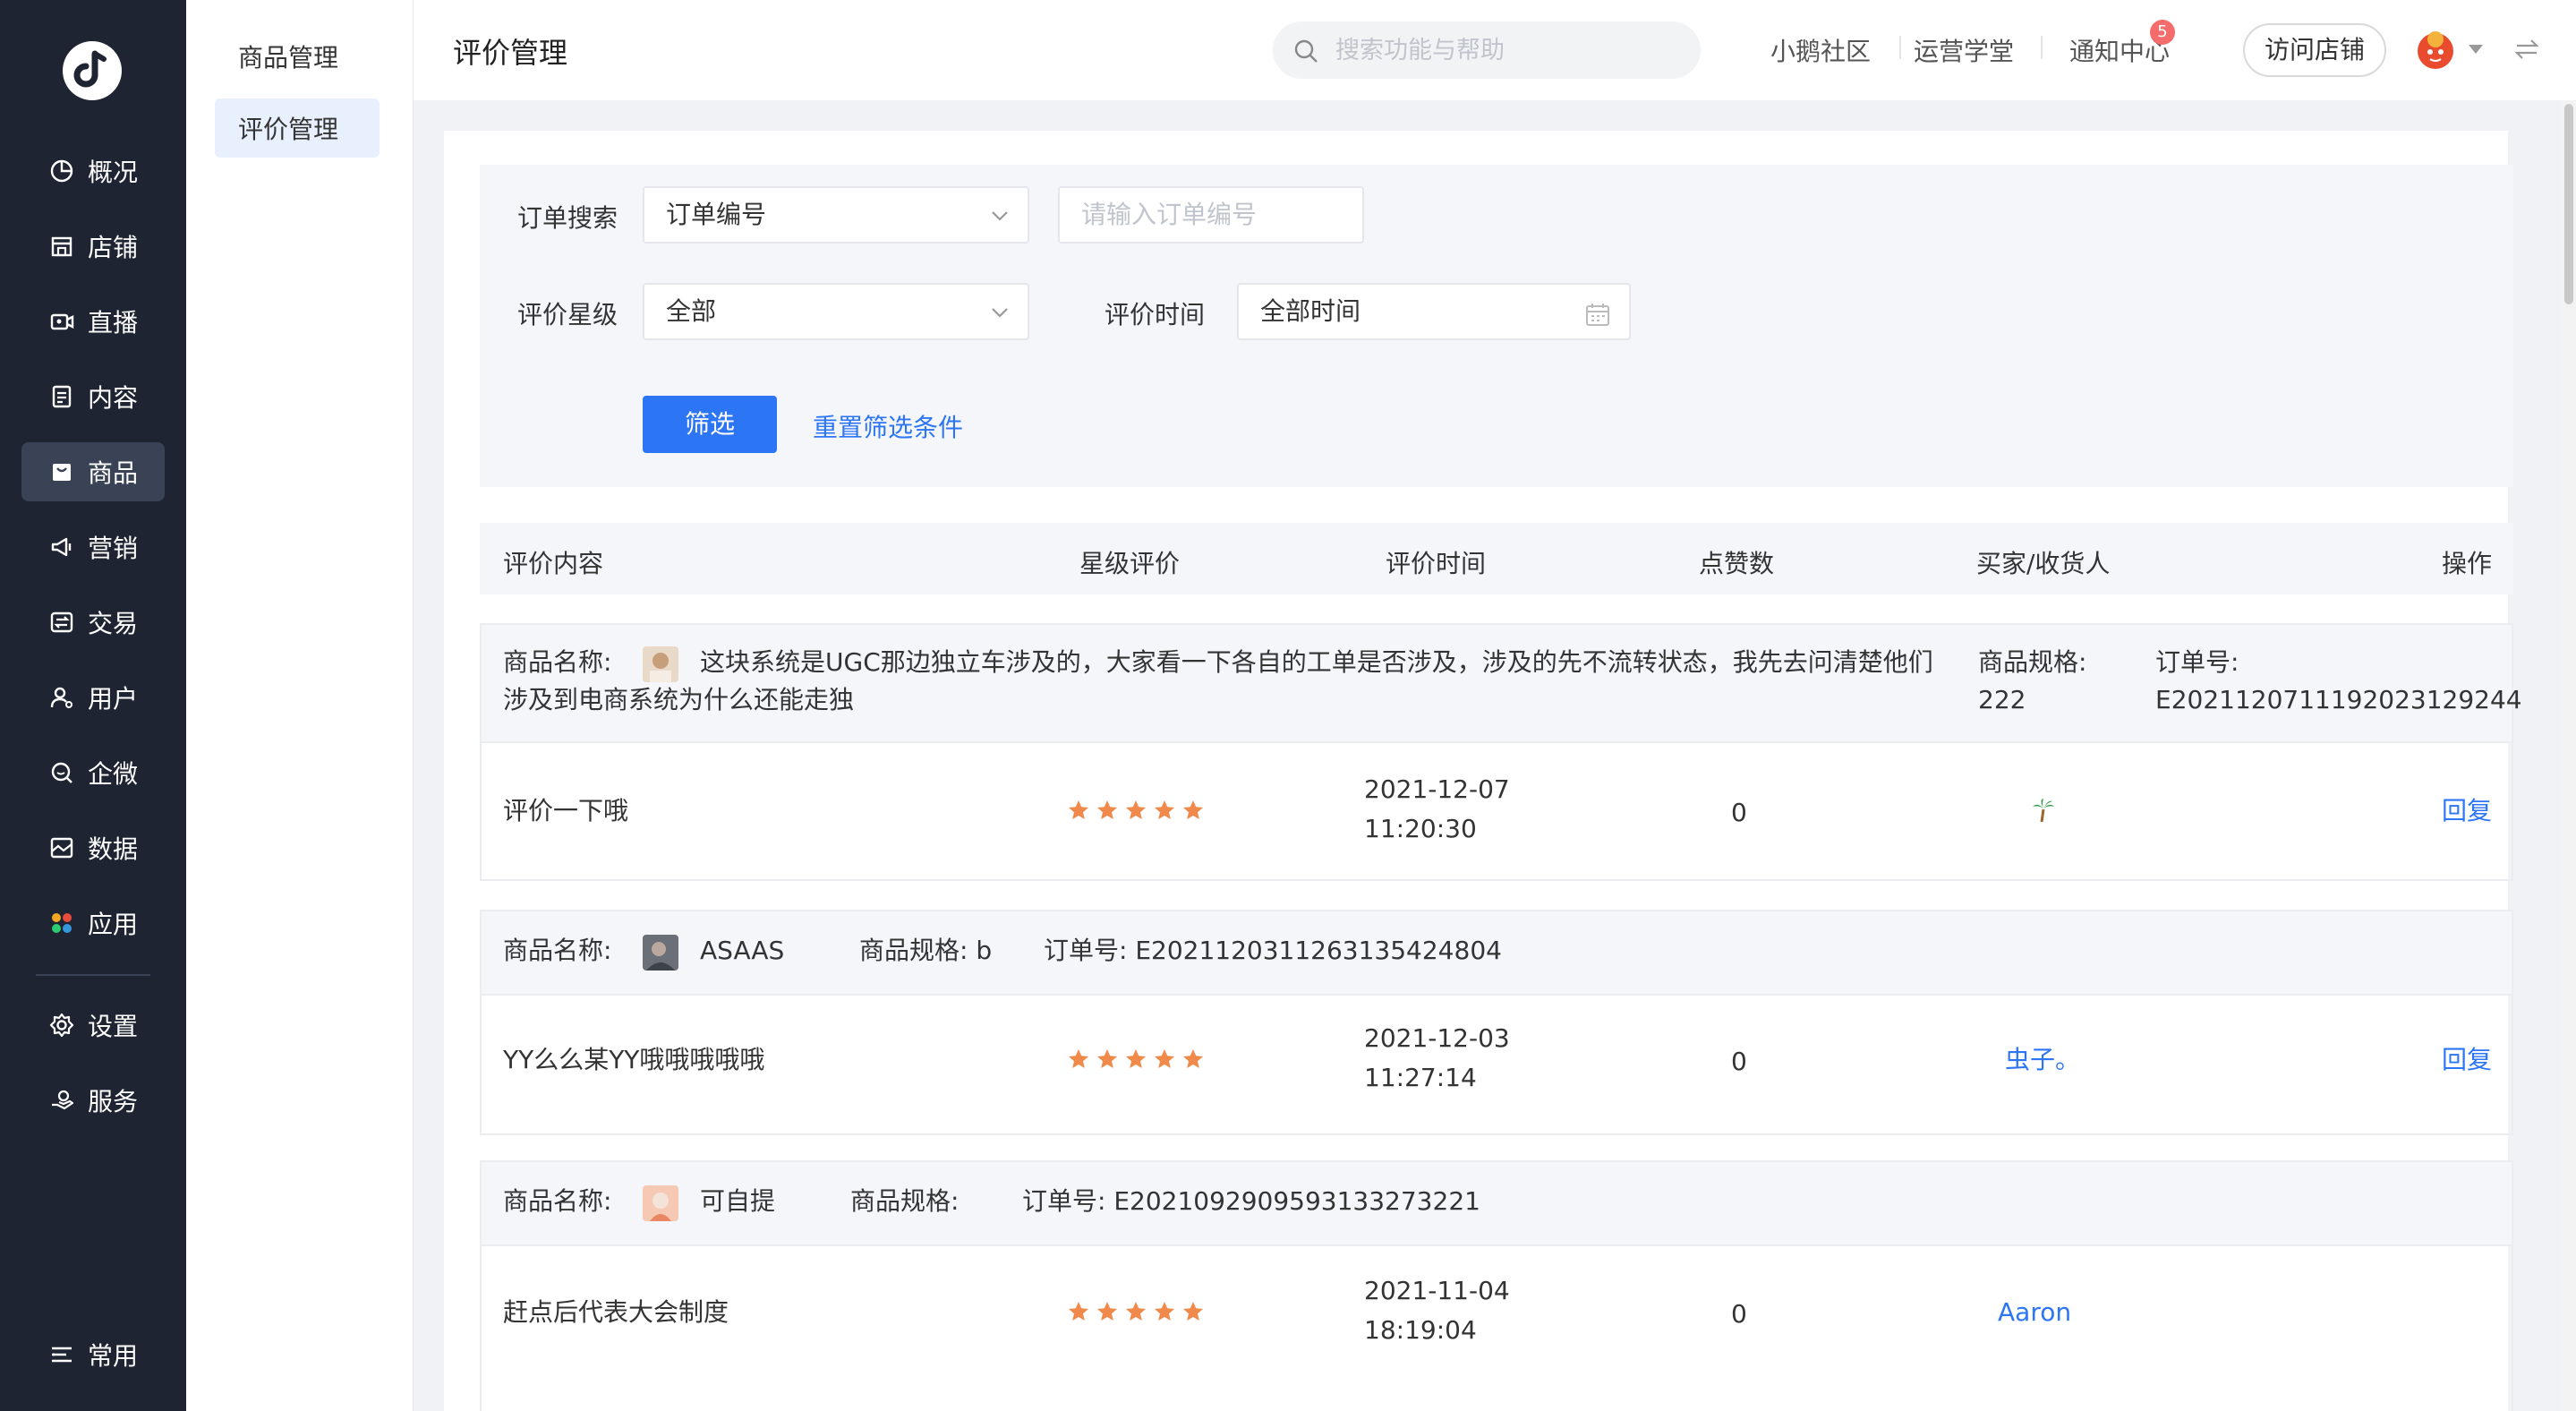 This screenshot has height=1411, width=2576. I want to click on nav-item-content: 内容, so click(93, 396).